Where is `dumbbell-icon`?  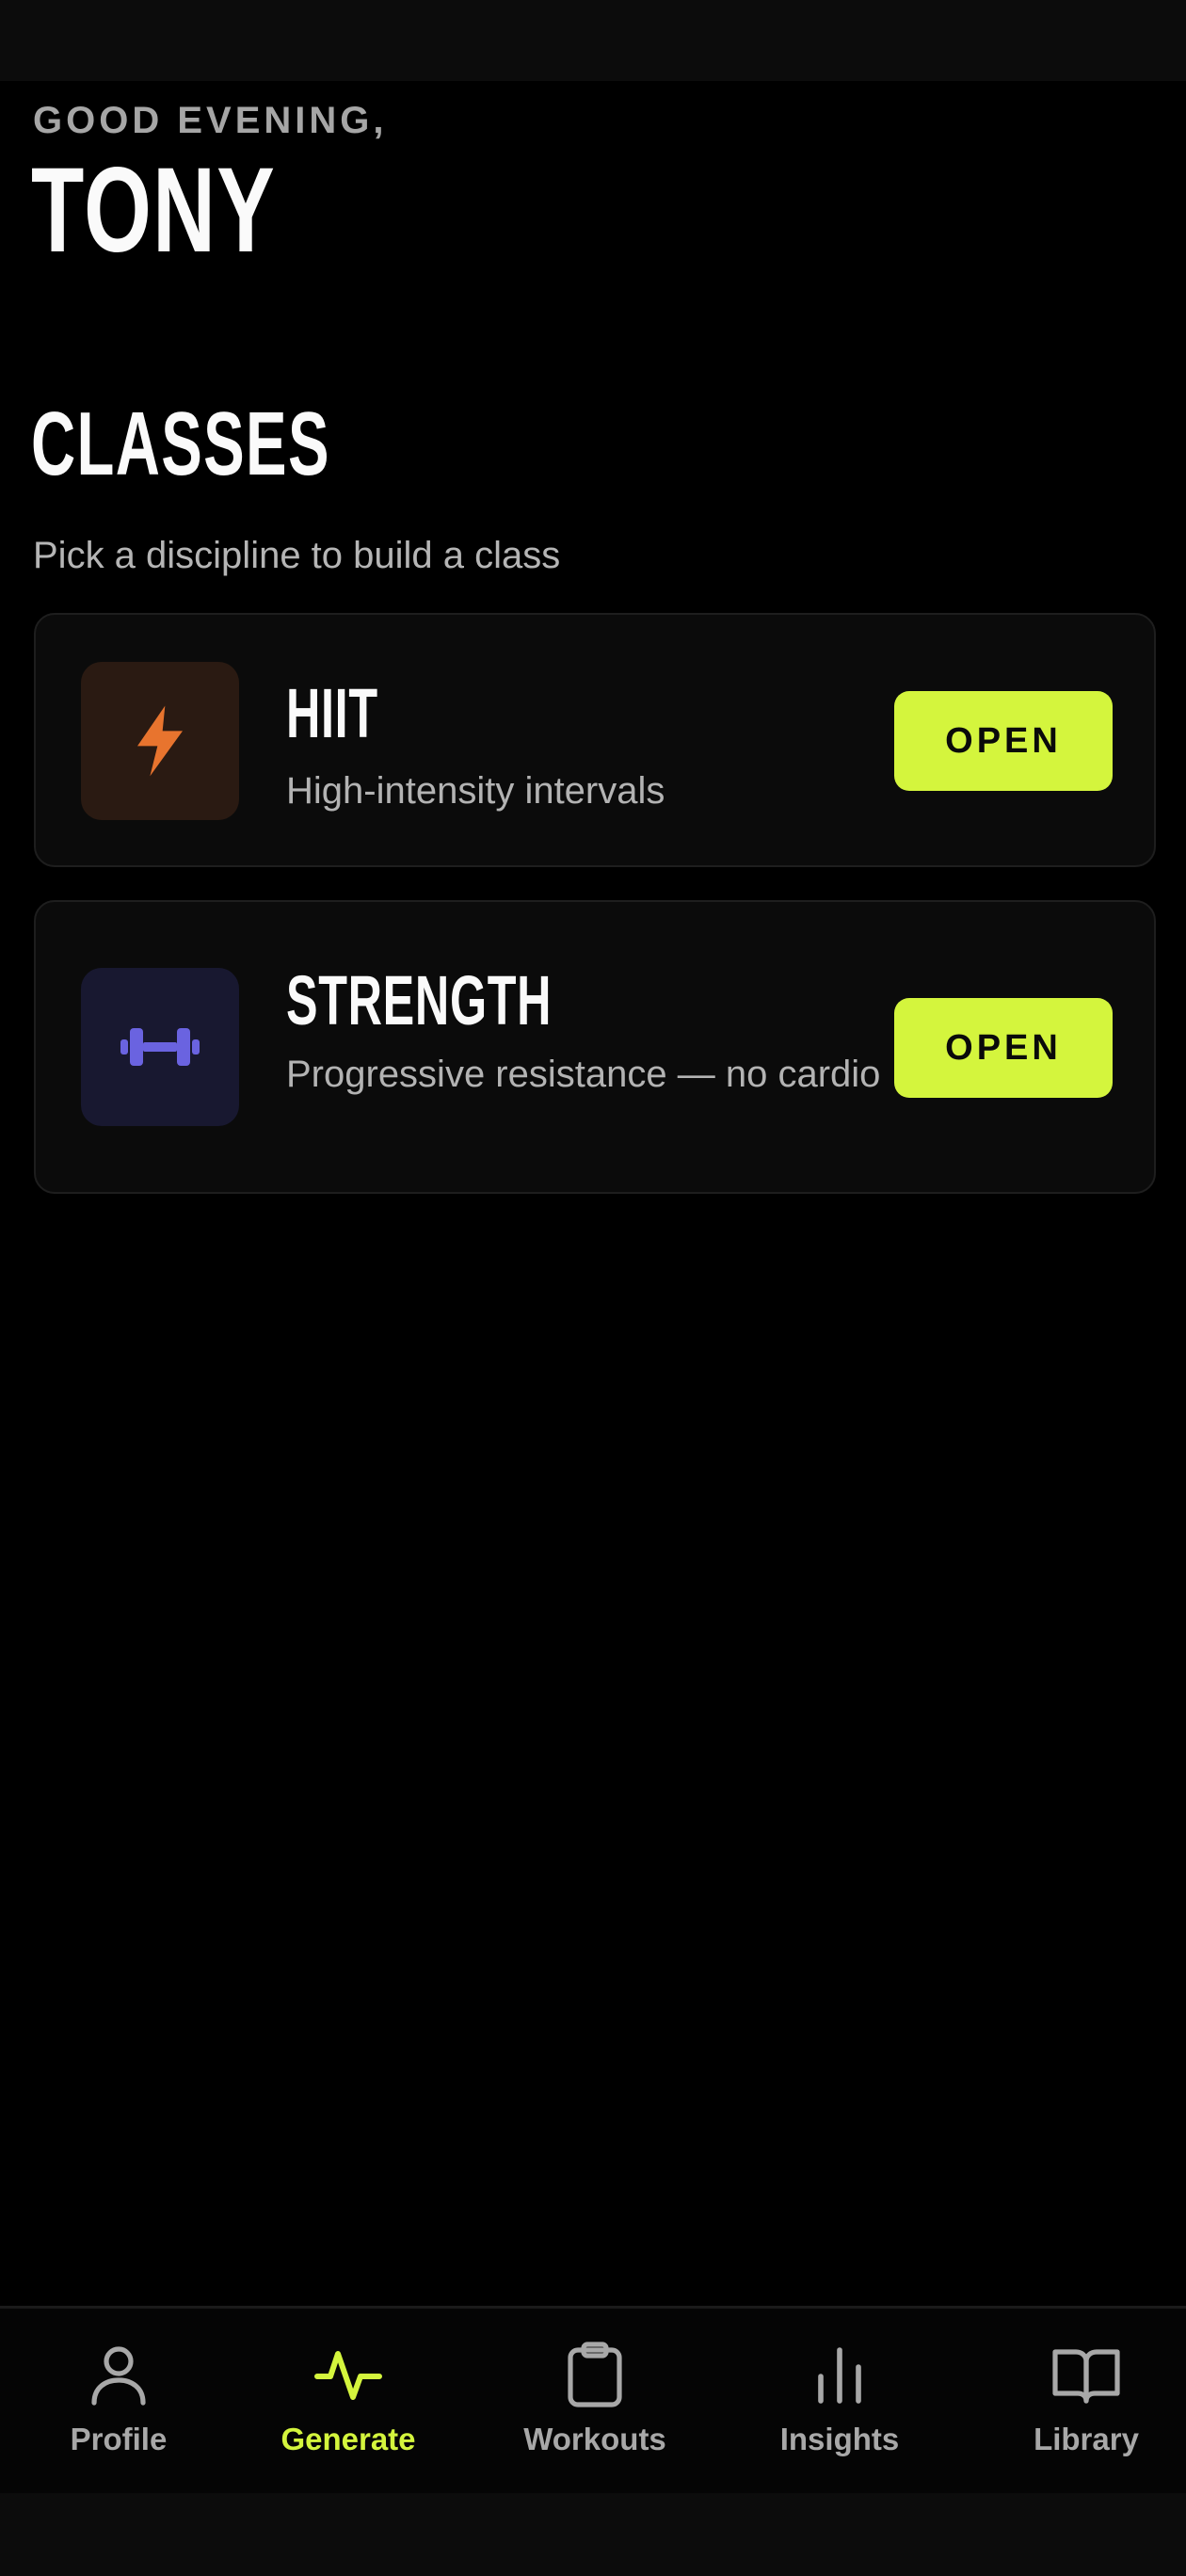 dumbbell-icon is located at coordinates (160, 1047).